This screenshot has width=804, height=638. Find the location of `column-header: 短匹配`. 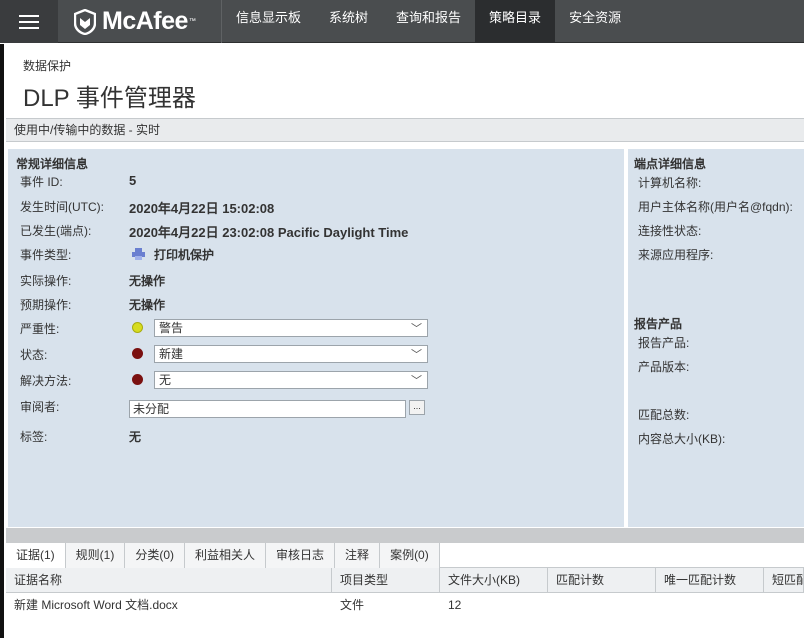

column-header: 短匹配 is located at coordinates (784, 580).